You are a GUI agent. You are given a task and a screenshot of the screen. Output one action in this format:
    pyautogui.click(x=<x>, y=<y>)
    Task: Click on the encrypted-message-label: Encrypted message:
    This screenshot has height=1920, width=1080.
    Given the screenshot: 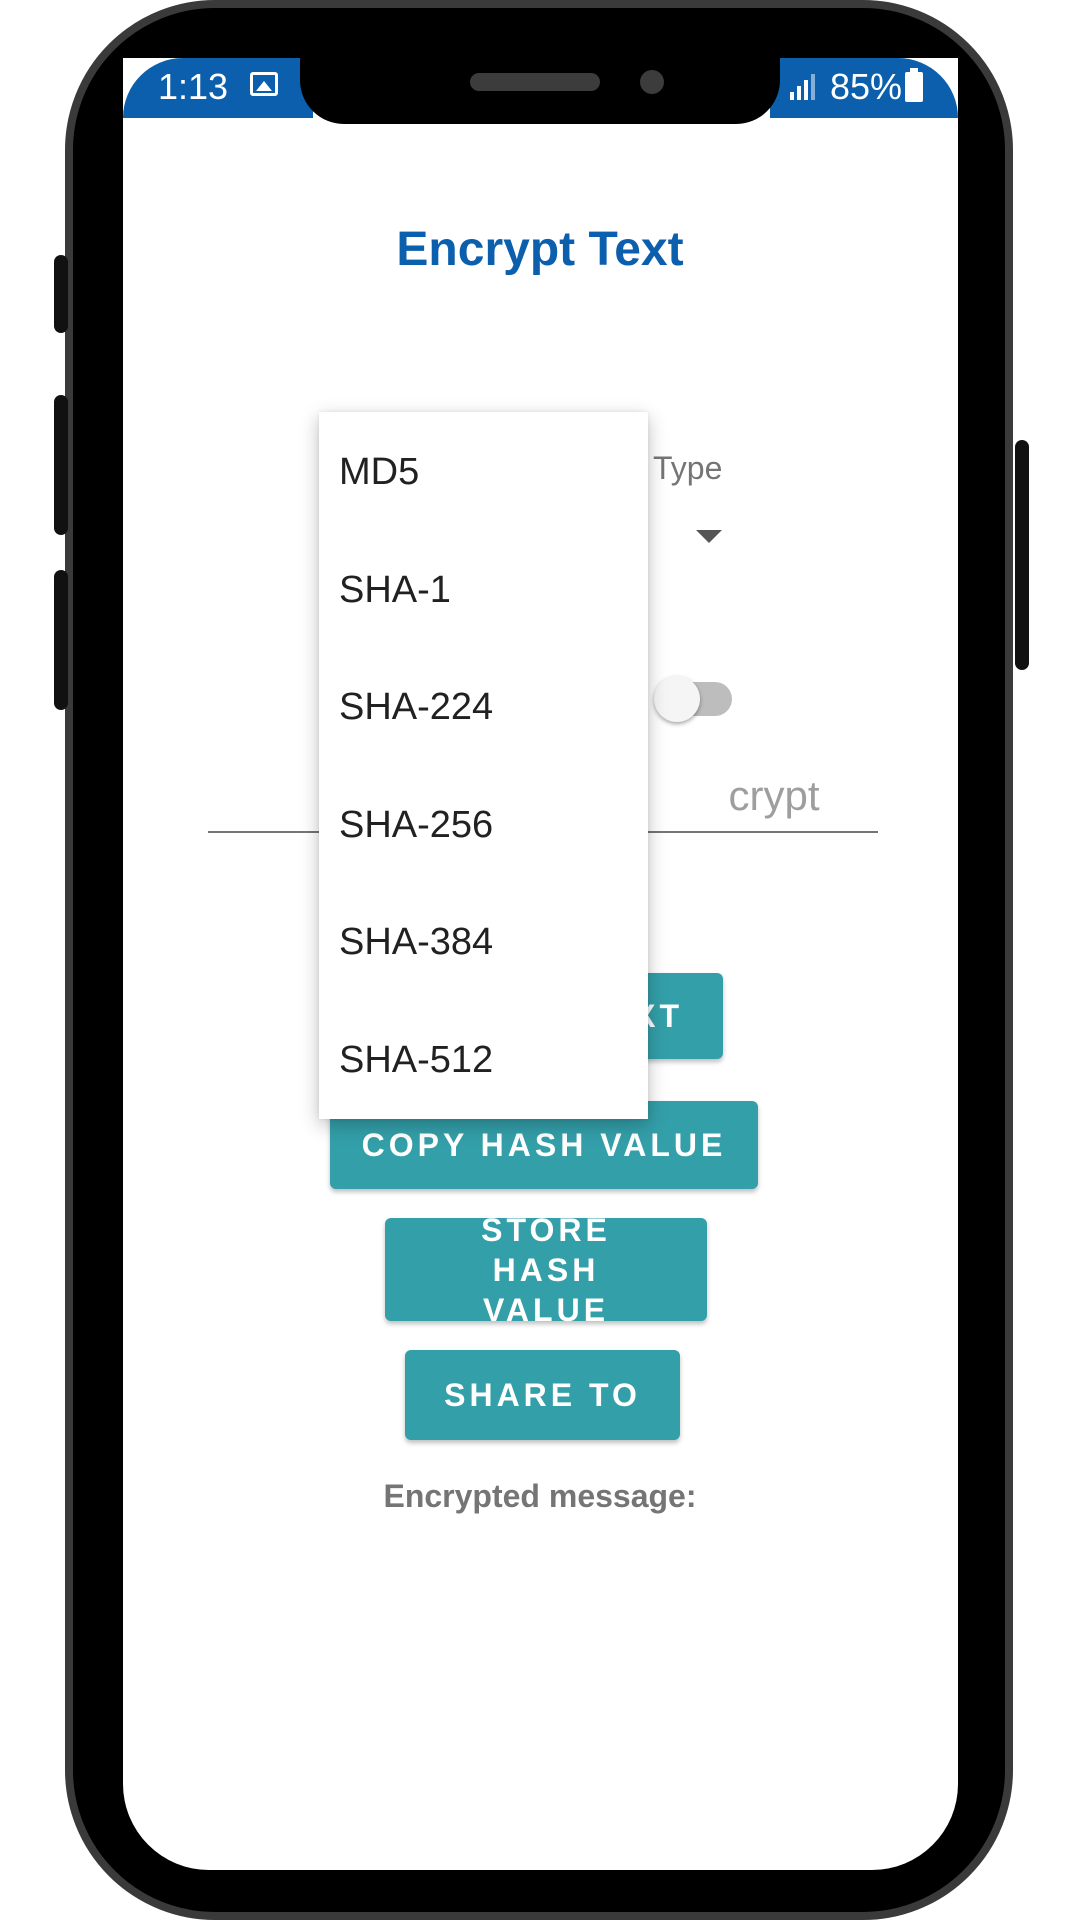 What is the action you would take?
    pyautogui.click(x=540, y=1496)
    